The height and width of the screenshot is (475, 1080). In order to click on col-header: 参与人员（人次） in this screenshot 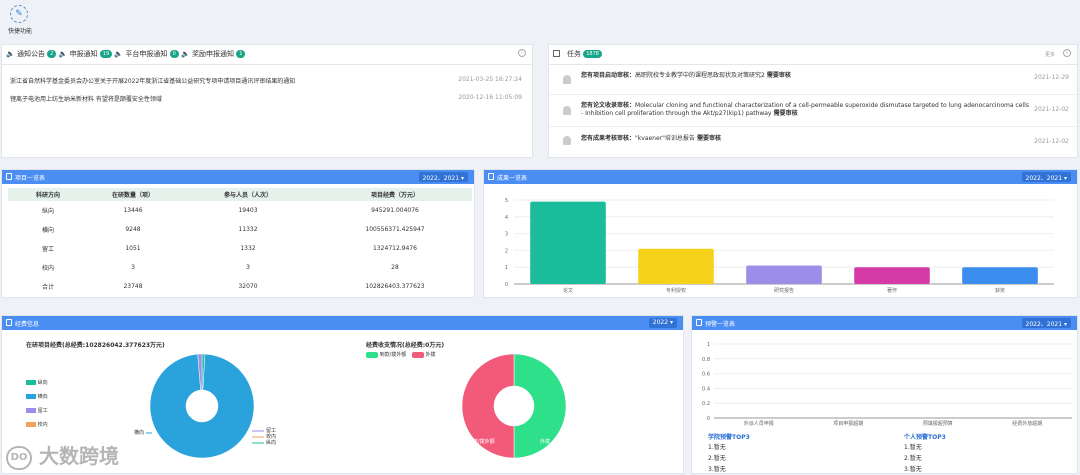, I will do `click(247, 195)`.